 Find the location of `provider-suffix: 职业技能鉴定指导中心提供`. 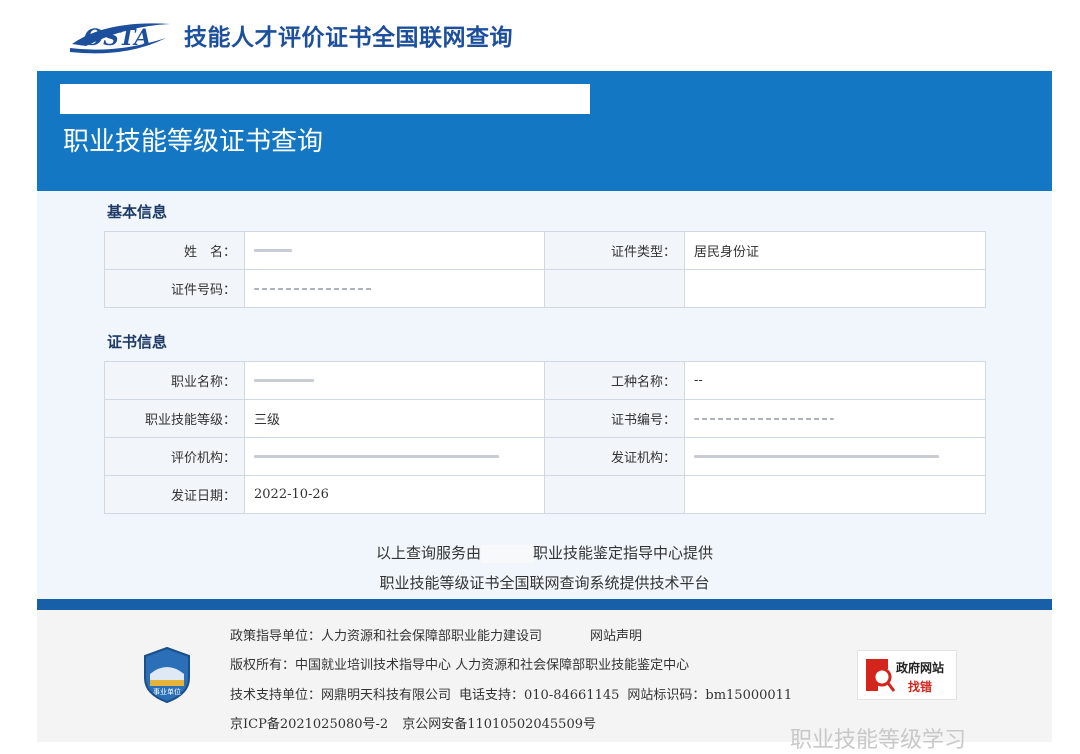

provider-suffix: 职业技能鉴定指导中心提供 is located at coordinates (623, 553).